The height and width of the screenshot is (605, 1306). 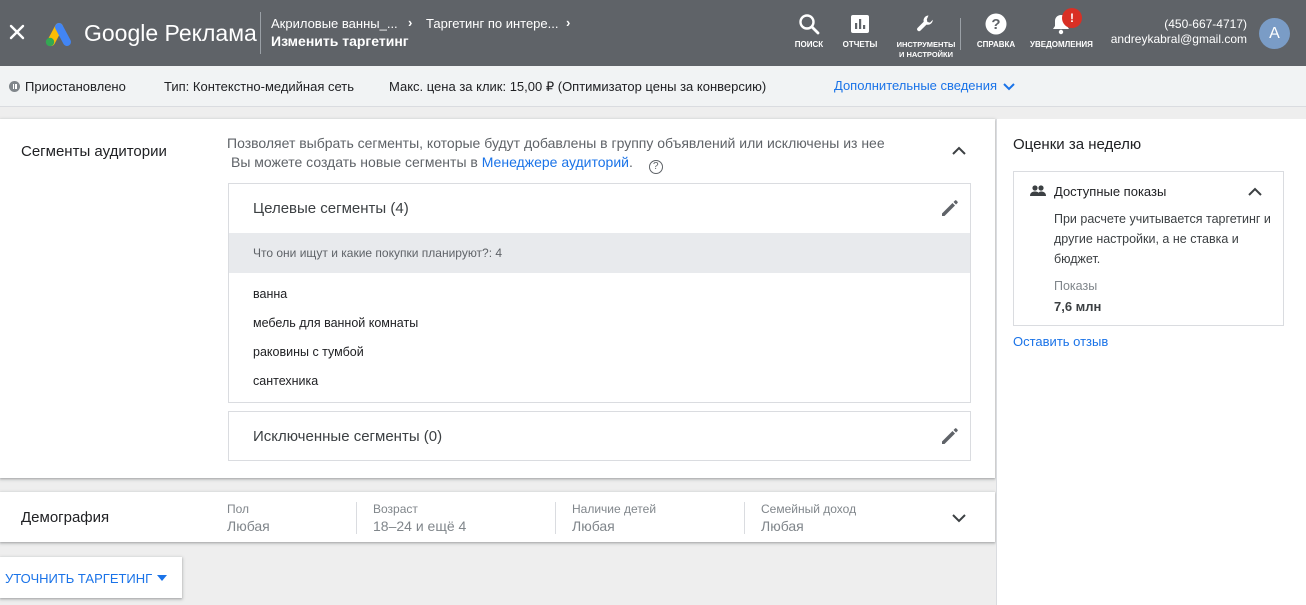 What do you see at coordinates (336, 323) in the screenshot?
I see `segment-item: мебель для ванной комнаты` at bounding box center [336, 323].